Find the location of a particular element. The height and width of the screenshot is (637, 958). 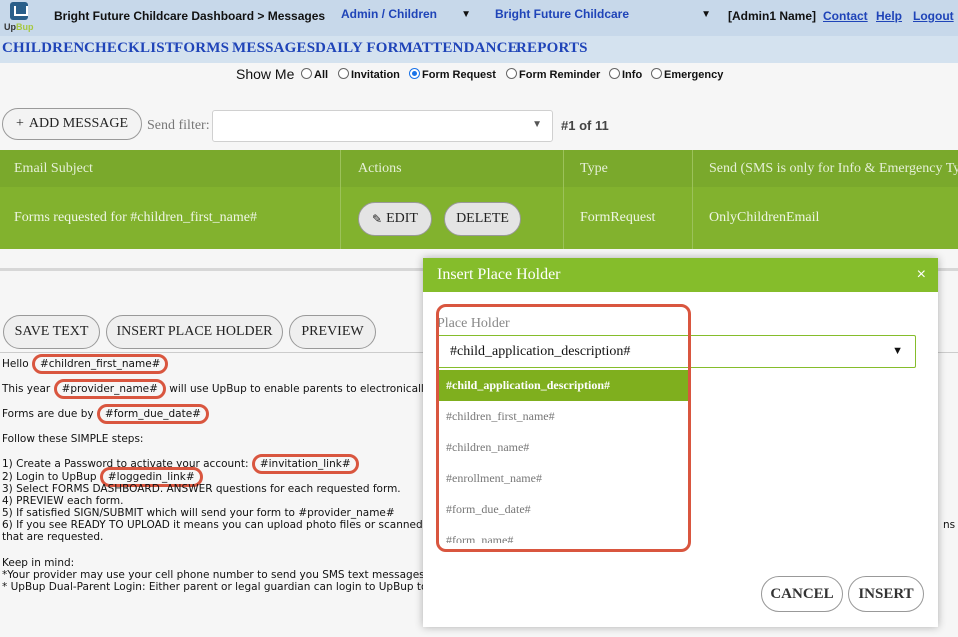

highlight-outline is located at coordinates (563, 428).